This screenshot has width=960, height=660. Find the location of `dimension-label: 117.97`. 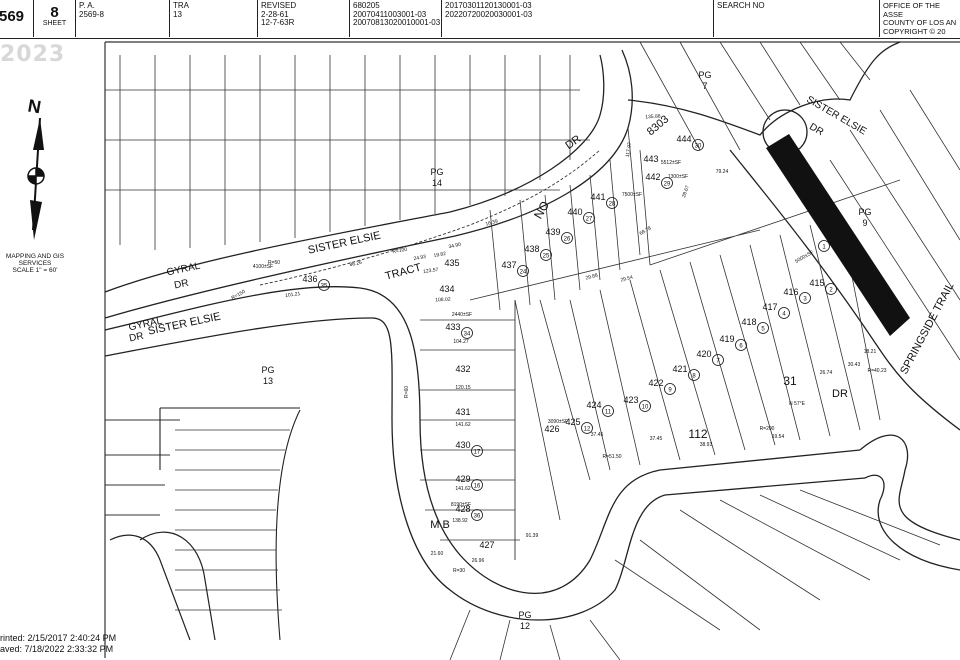

dimension-label: 117.97 is located at coordinates (629, 150).